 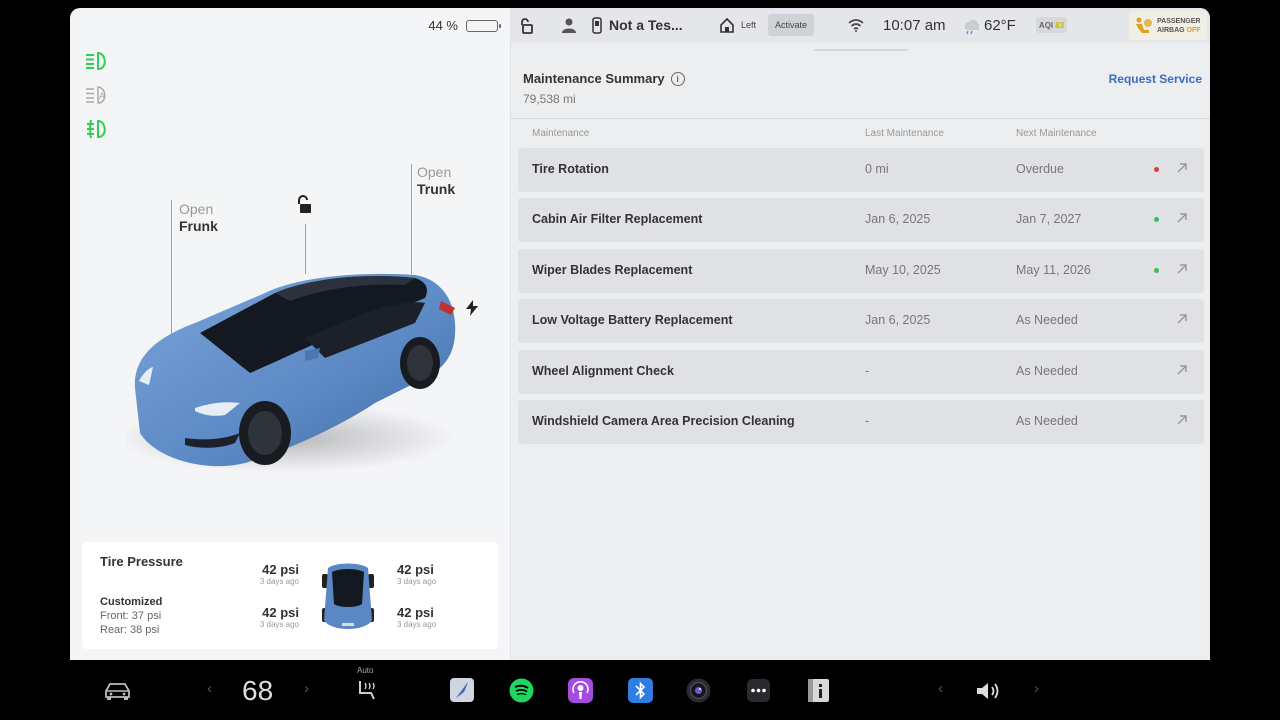 I want to click on tire-front-left: 42 psi 3 days ago, so click(x=276, y=574).